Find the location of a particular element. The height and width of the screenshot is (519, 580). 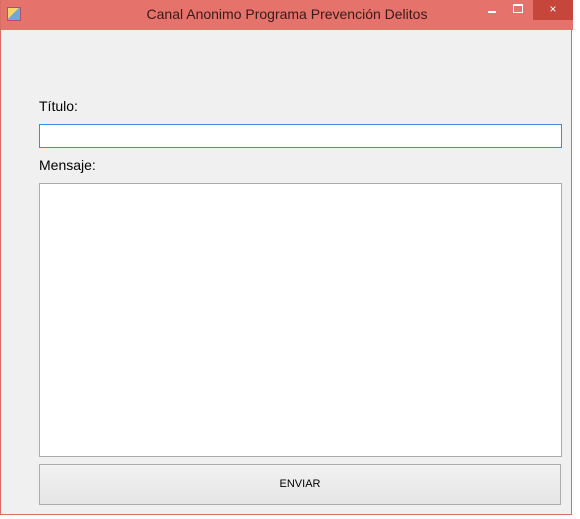

maximize-button is located at coordinates (518, 10).